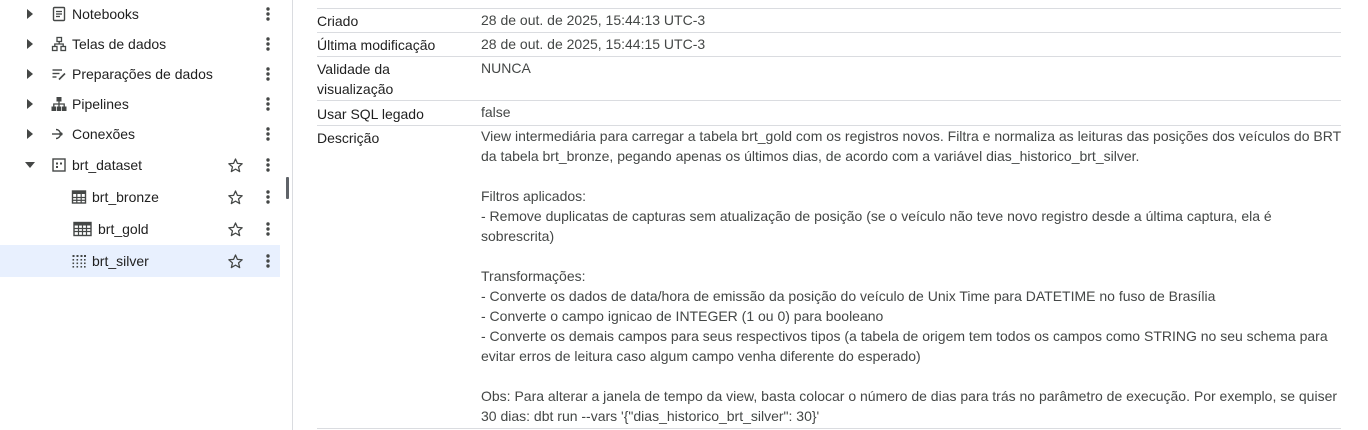  I want to click on details-row-partial, so click(829, 4).